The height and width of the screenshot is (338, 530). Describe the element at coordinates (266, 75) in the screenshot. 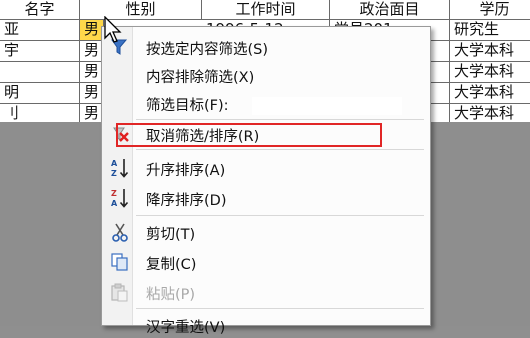

I see `menu-item-filter-excluding-selection: 内容排除筛选(X)` at that location.